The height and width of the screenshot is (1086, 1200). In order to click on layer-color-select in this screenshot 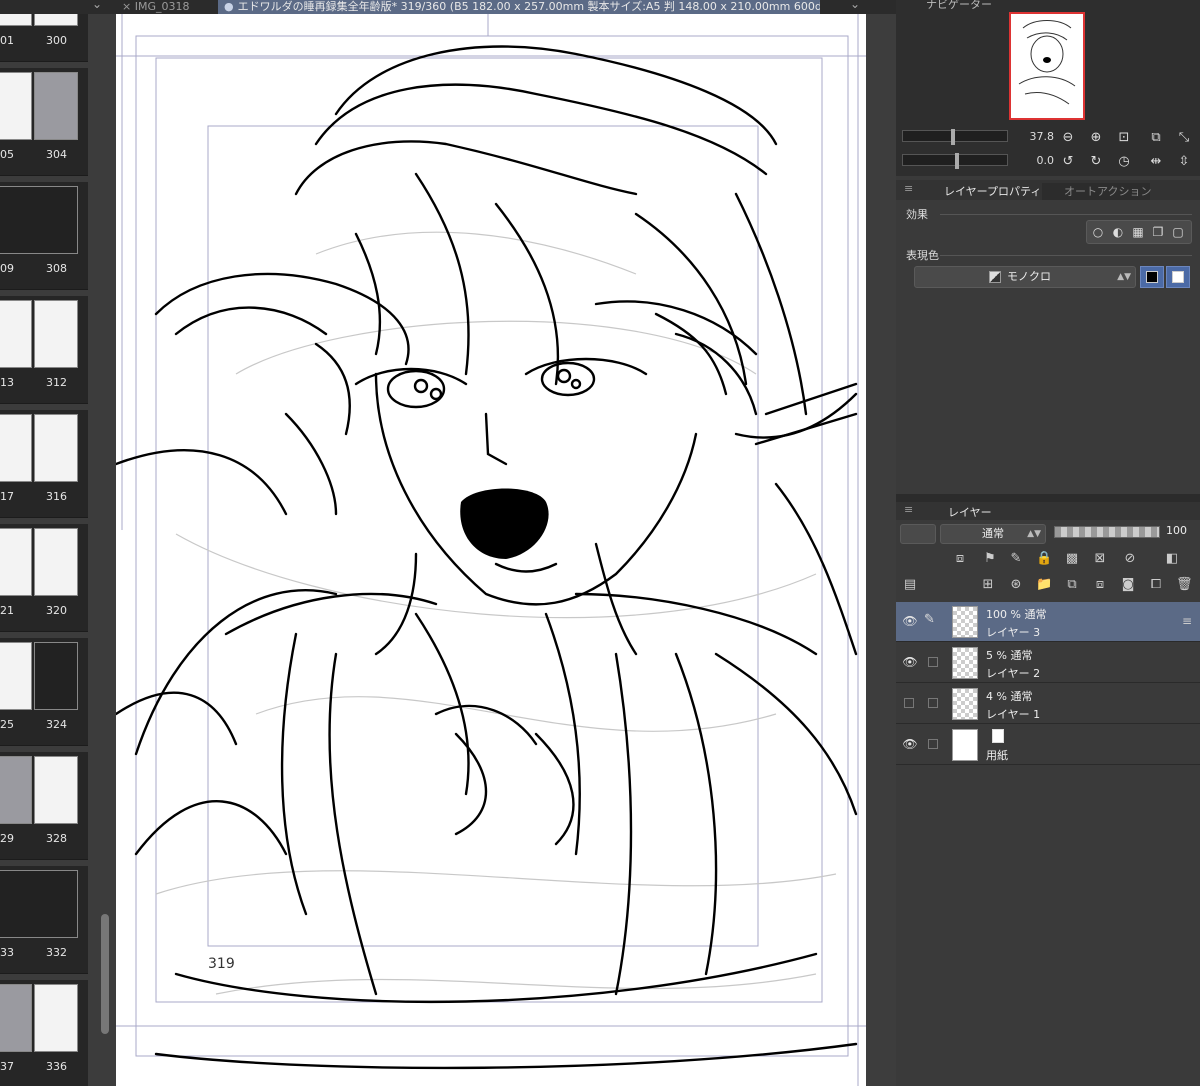, I will do `click(918, 534)`.